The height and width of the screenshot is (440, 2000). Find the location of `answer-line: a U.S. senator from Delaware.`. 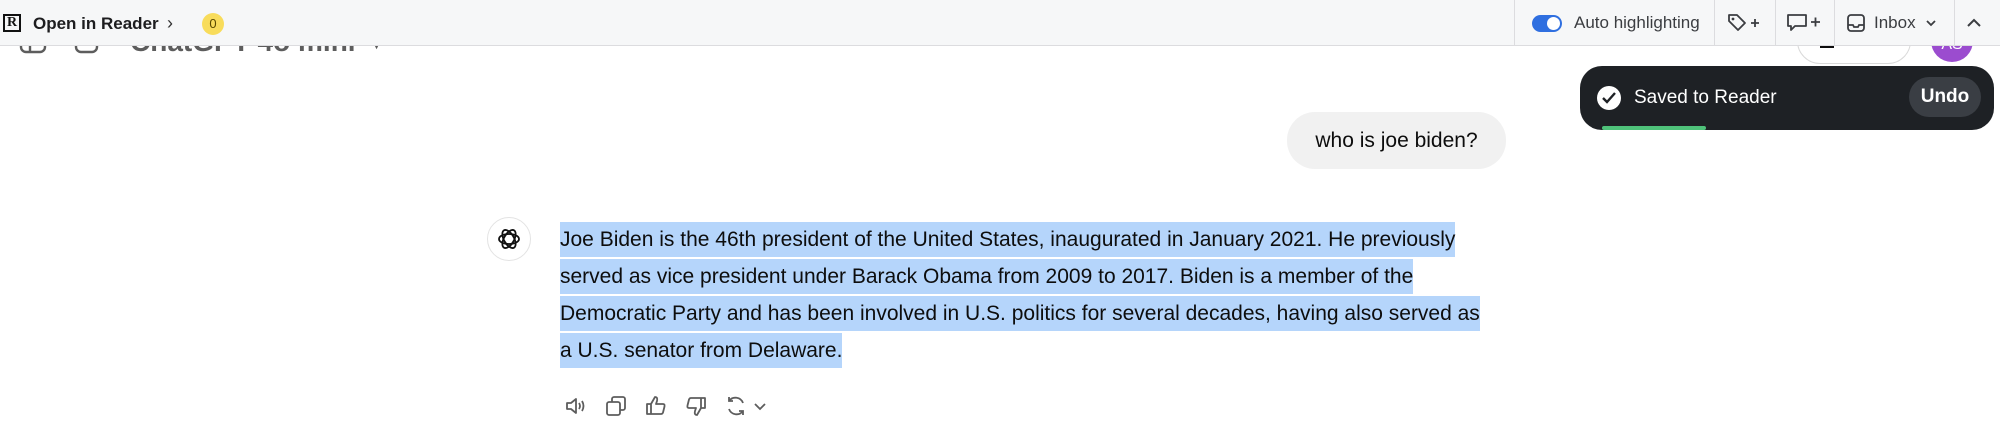

answer-line: a U.S. senator from Delaware. is located at coordinates (701, 350).